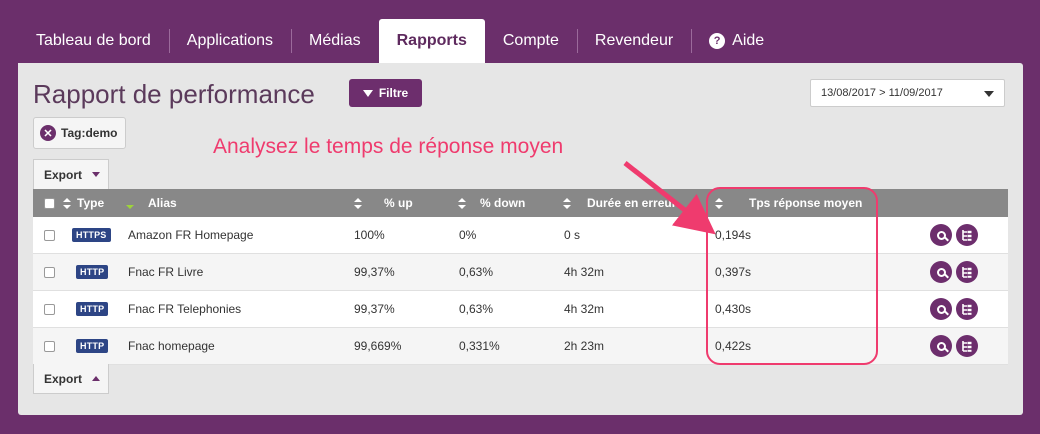 This screenshot has height=434, width=1040. Describe the element at coordinates (130, 203) in the screenshot. I see `sort-asc-icon` at that location.